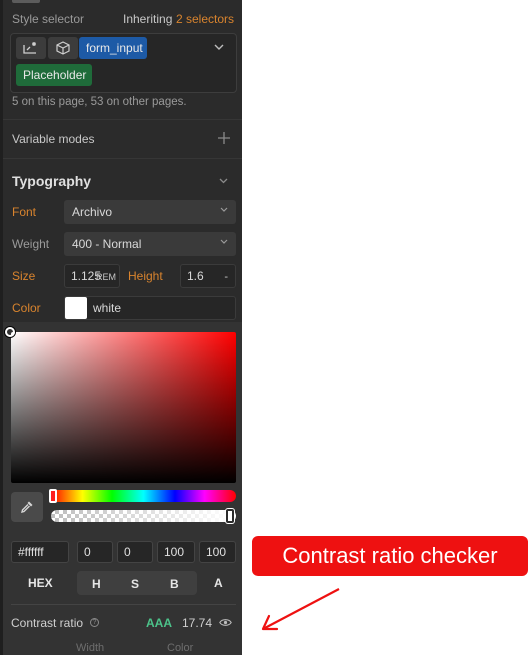 The height and width of the screenshot is (655, 529). What do you see at coordinates (150, 308) in the screenshot?
I see `color-input: white` at bounding box center [150, 308].